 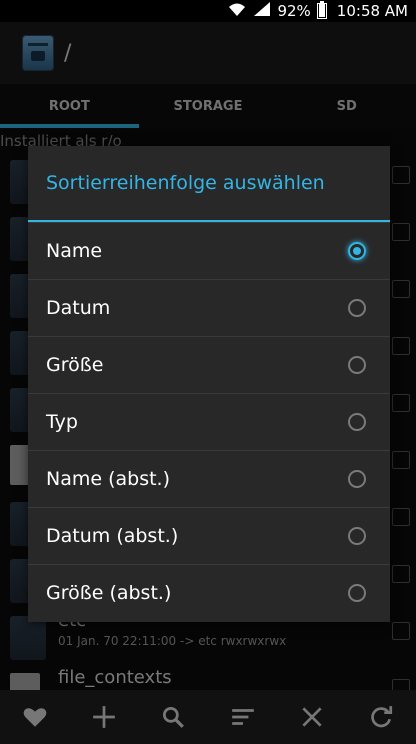 What do you see at coordinates (209, 421) in the screenshot?
I see `sort-option-type: Typ` at bounding box center [209, 421].